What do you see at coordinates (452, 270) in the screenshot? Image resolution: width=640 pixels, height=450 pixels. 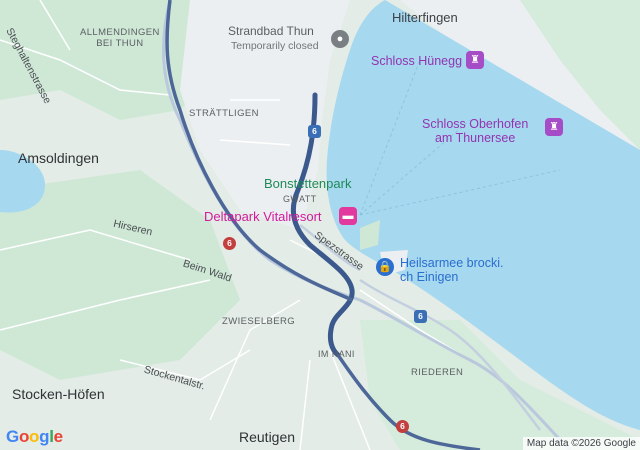 I see `poi-heilsarmee: Heilsarmee brocki. ch Einigen` at bounding box center [452, 270].